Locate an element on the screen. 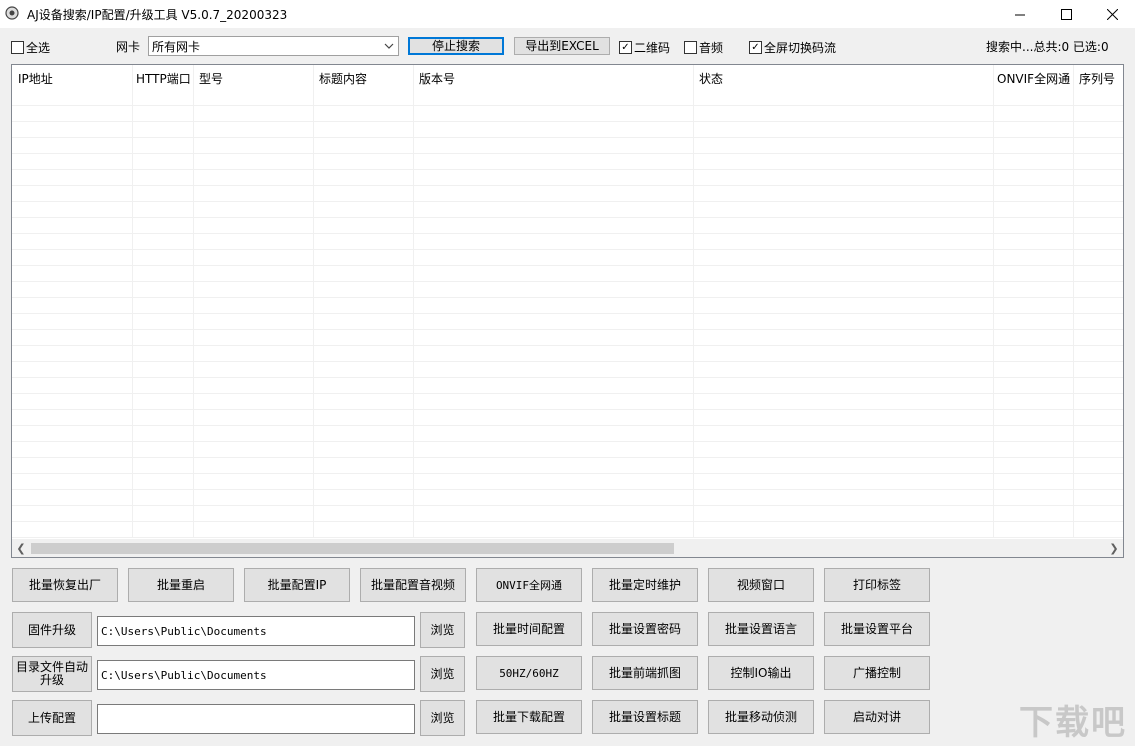 This screenshot has width=1135, height=746. column-header-title: 标题内容 is located at coordinates (366, 78).